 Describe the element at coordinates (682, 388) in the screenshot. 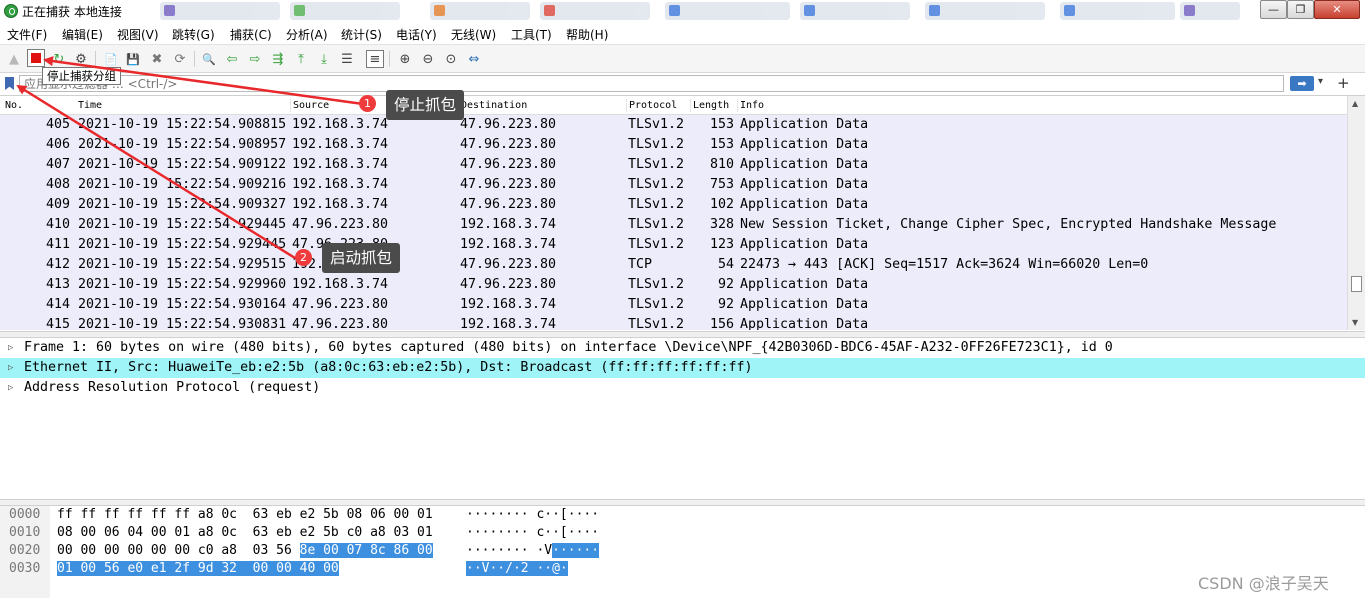

I see `detail-row-arp: ▷ Address Resolution Protocol (request)` at that location.